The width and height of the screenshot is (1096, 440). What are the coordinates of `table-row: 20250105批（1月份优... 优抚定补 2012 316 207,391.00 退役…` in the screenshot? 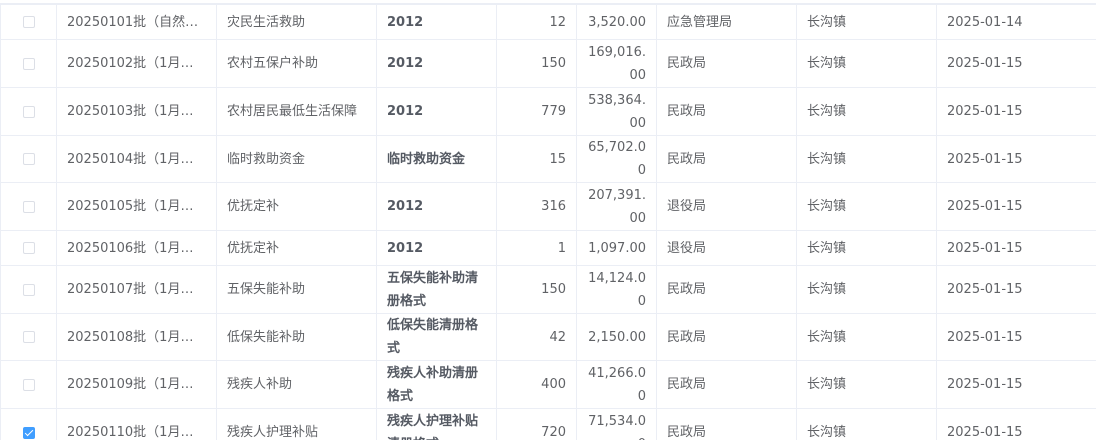 It's located at (548, 206).